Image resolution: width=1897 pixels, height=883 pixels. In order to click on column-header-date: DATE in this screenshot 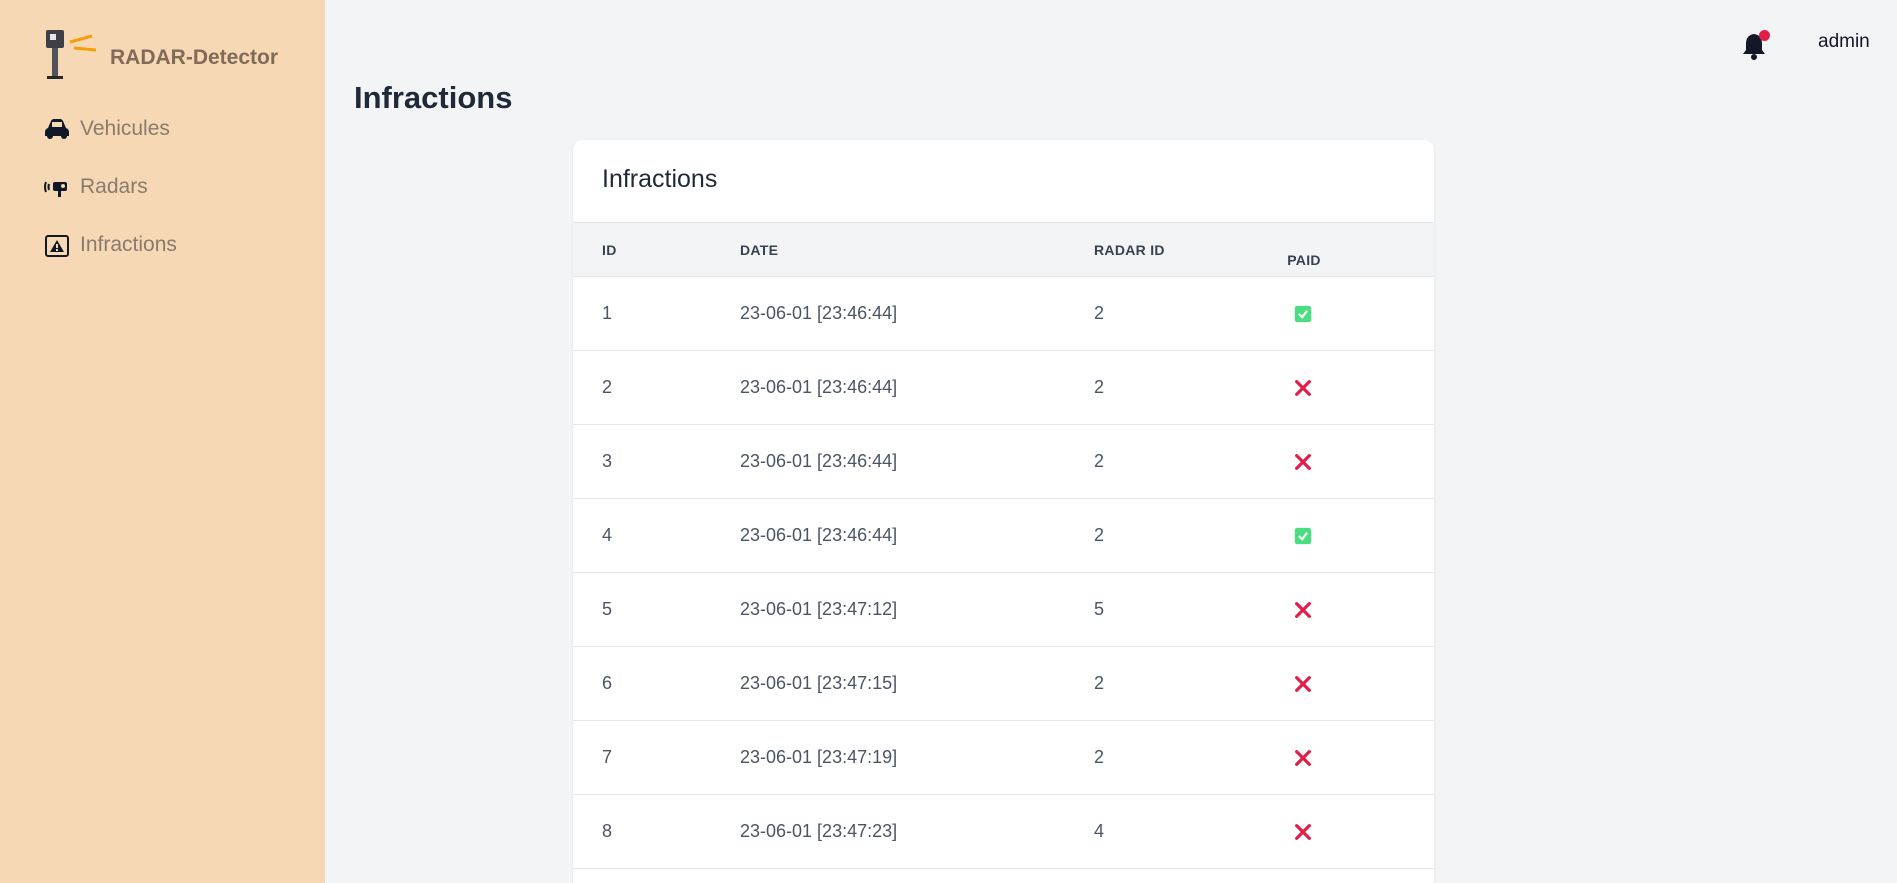, I will do `click(759, 250)`.